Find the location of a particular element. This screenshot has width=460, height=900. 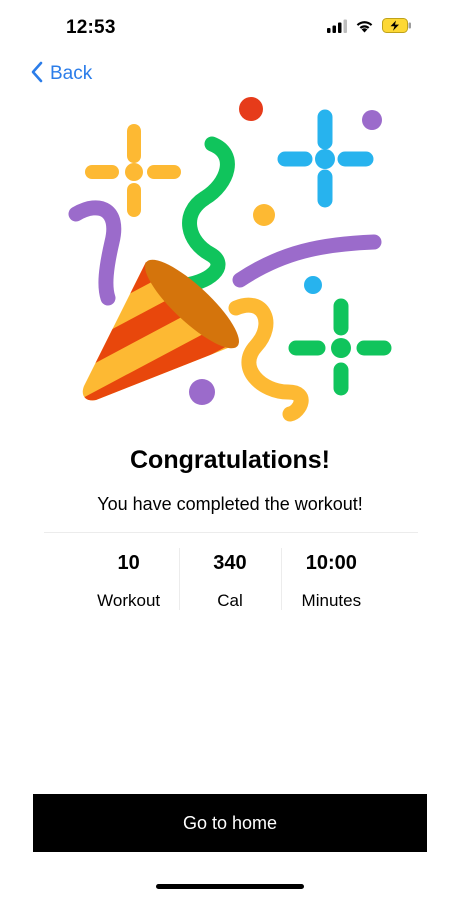

wifi-icon is located at coordinates (364, 26).